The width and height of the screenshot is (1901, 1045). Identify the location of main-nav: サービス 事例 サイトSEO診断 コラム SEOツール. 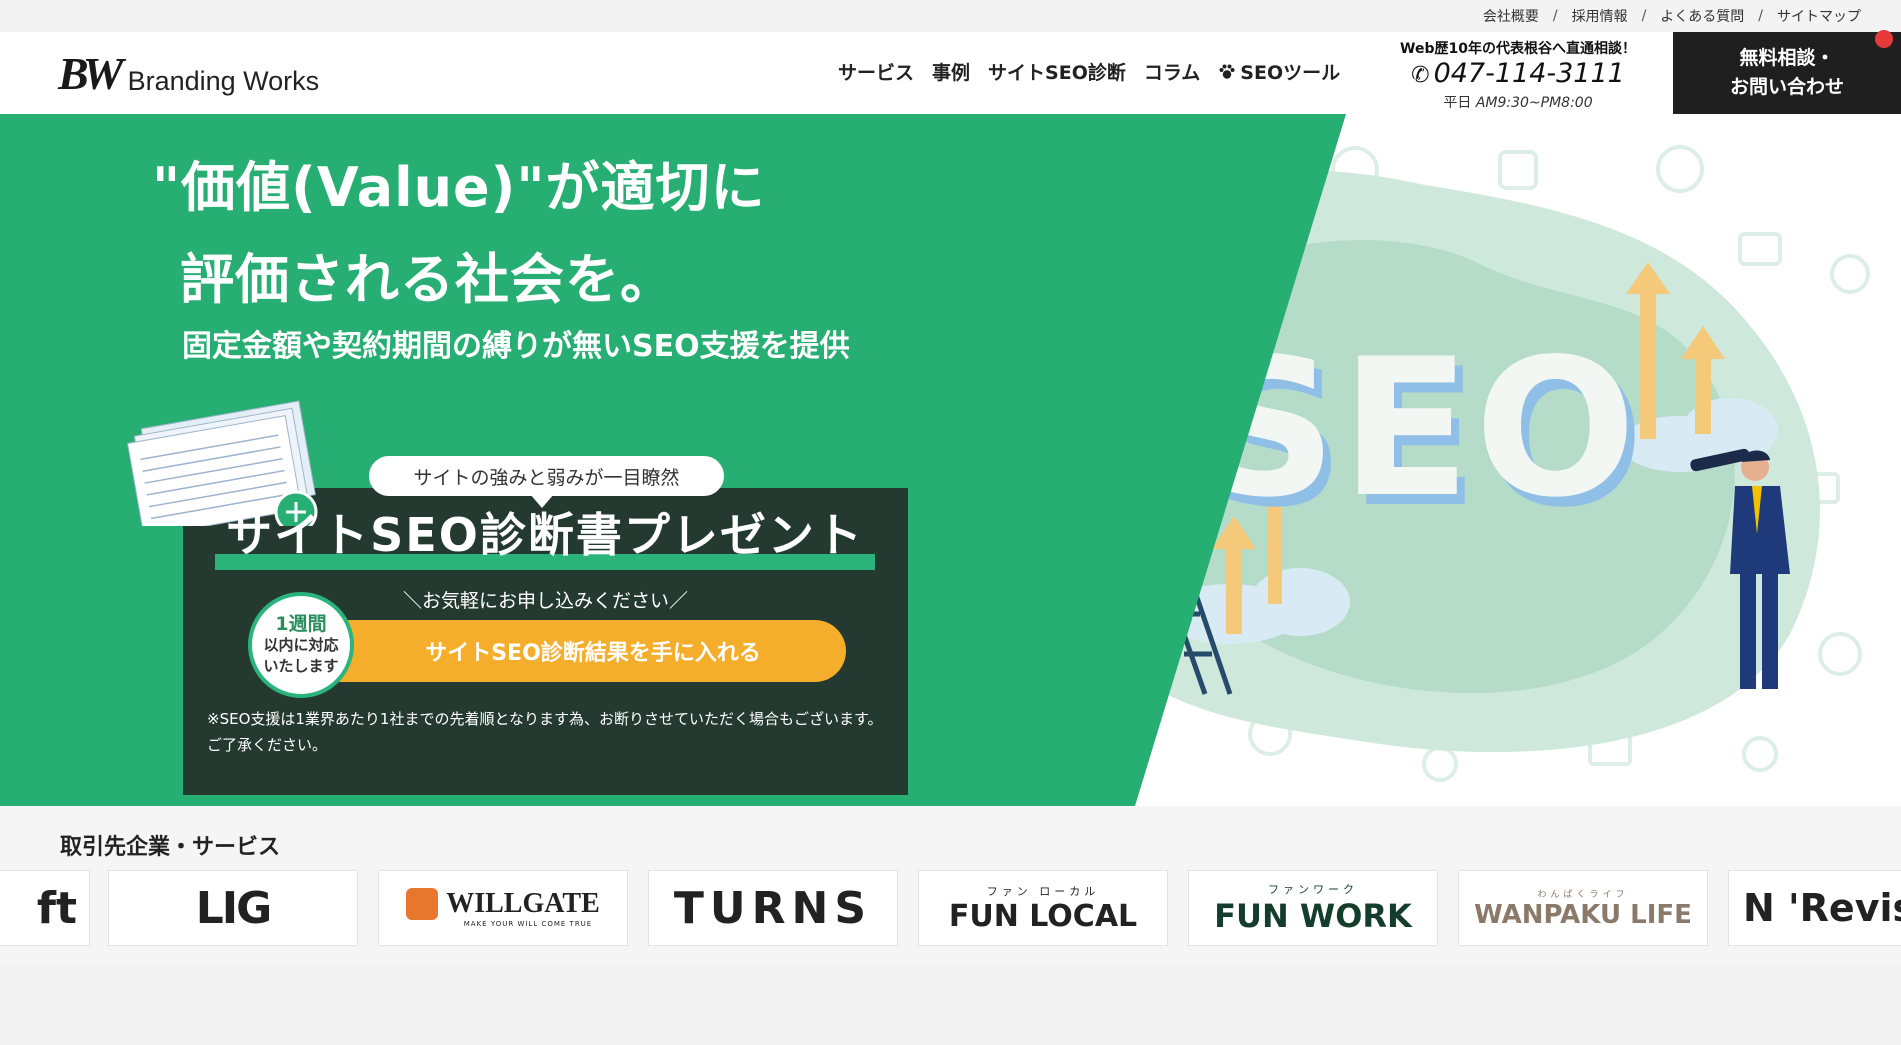
(1089, 71).